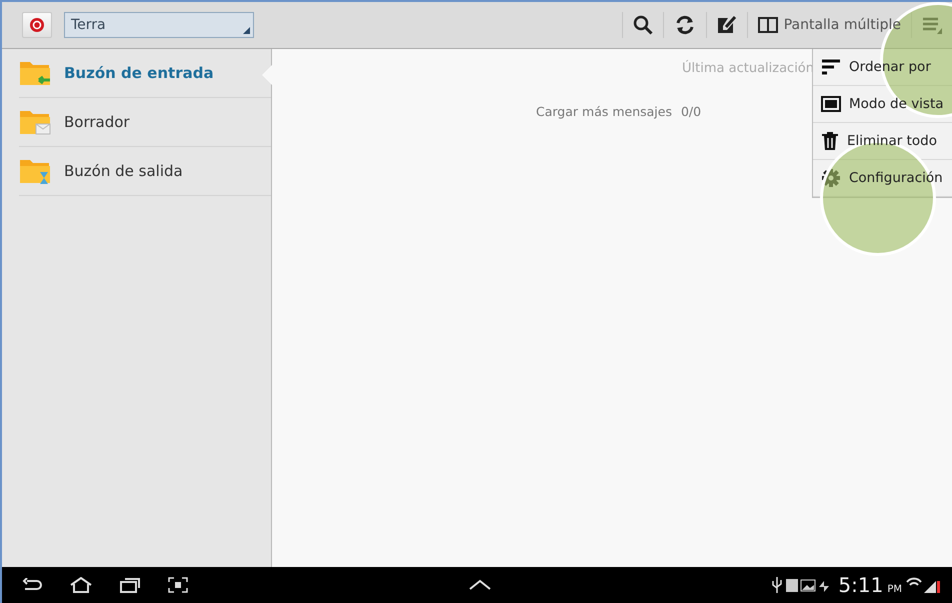 The image size is (952, 603). I want to click on signal-icons, so click(923, 585).